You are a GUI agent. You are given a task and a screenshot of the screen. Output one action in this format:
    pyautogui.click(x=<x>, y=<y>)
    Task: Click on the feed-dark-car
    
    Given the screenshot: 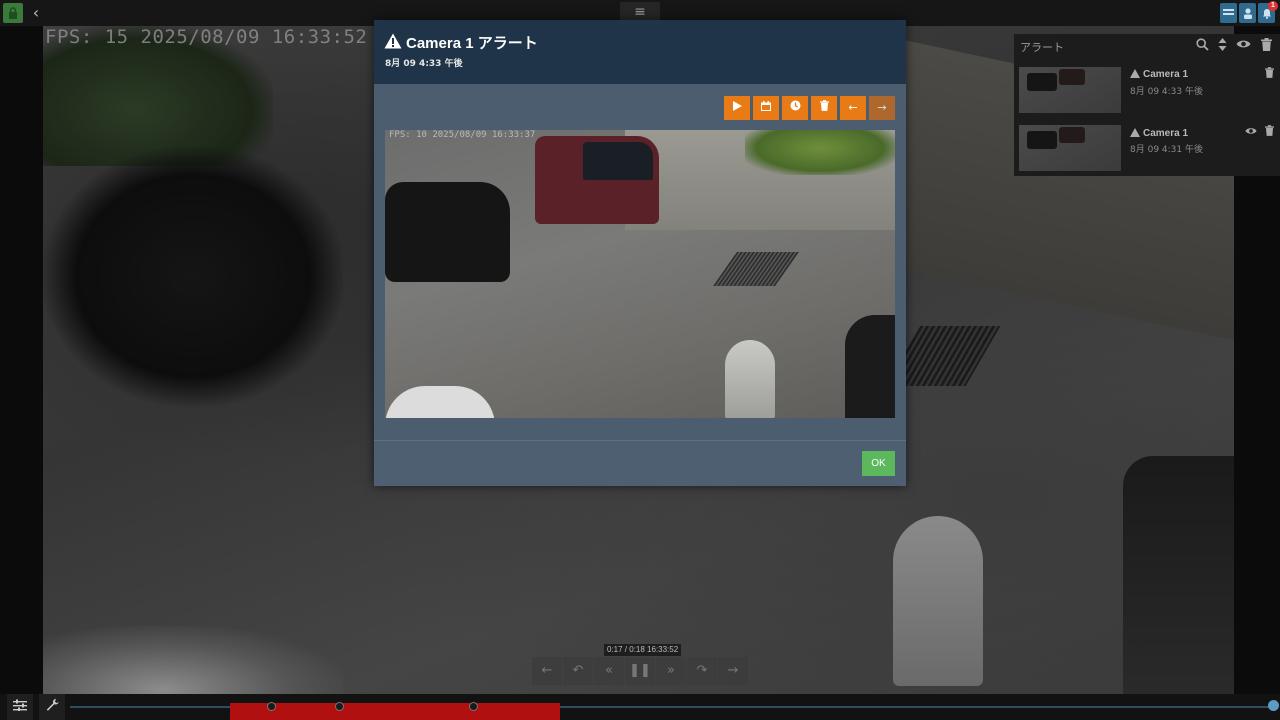 What is the action you would take?
    pyautogui.click(x=1178, y=575)
    